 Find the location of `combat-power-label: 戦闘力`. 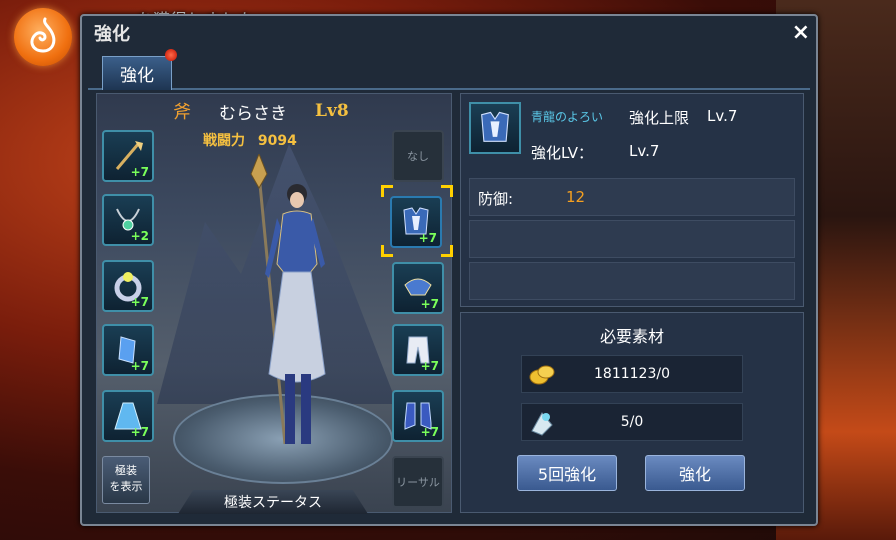

combat-power-label: 戦闘力 is located at coordinates (224, 141).